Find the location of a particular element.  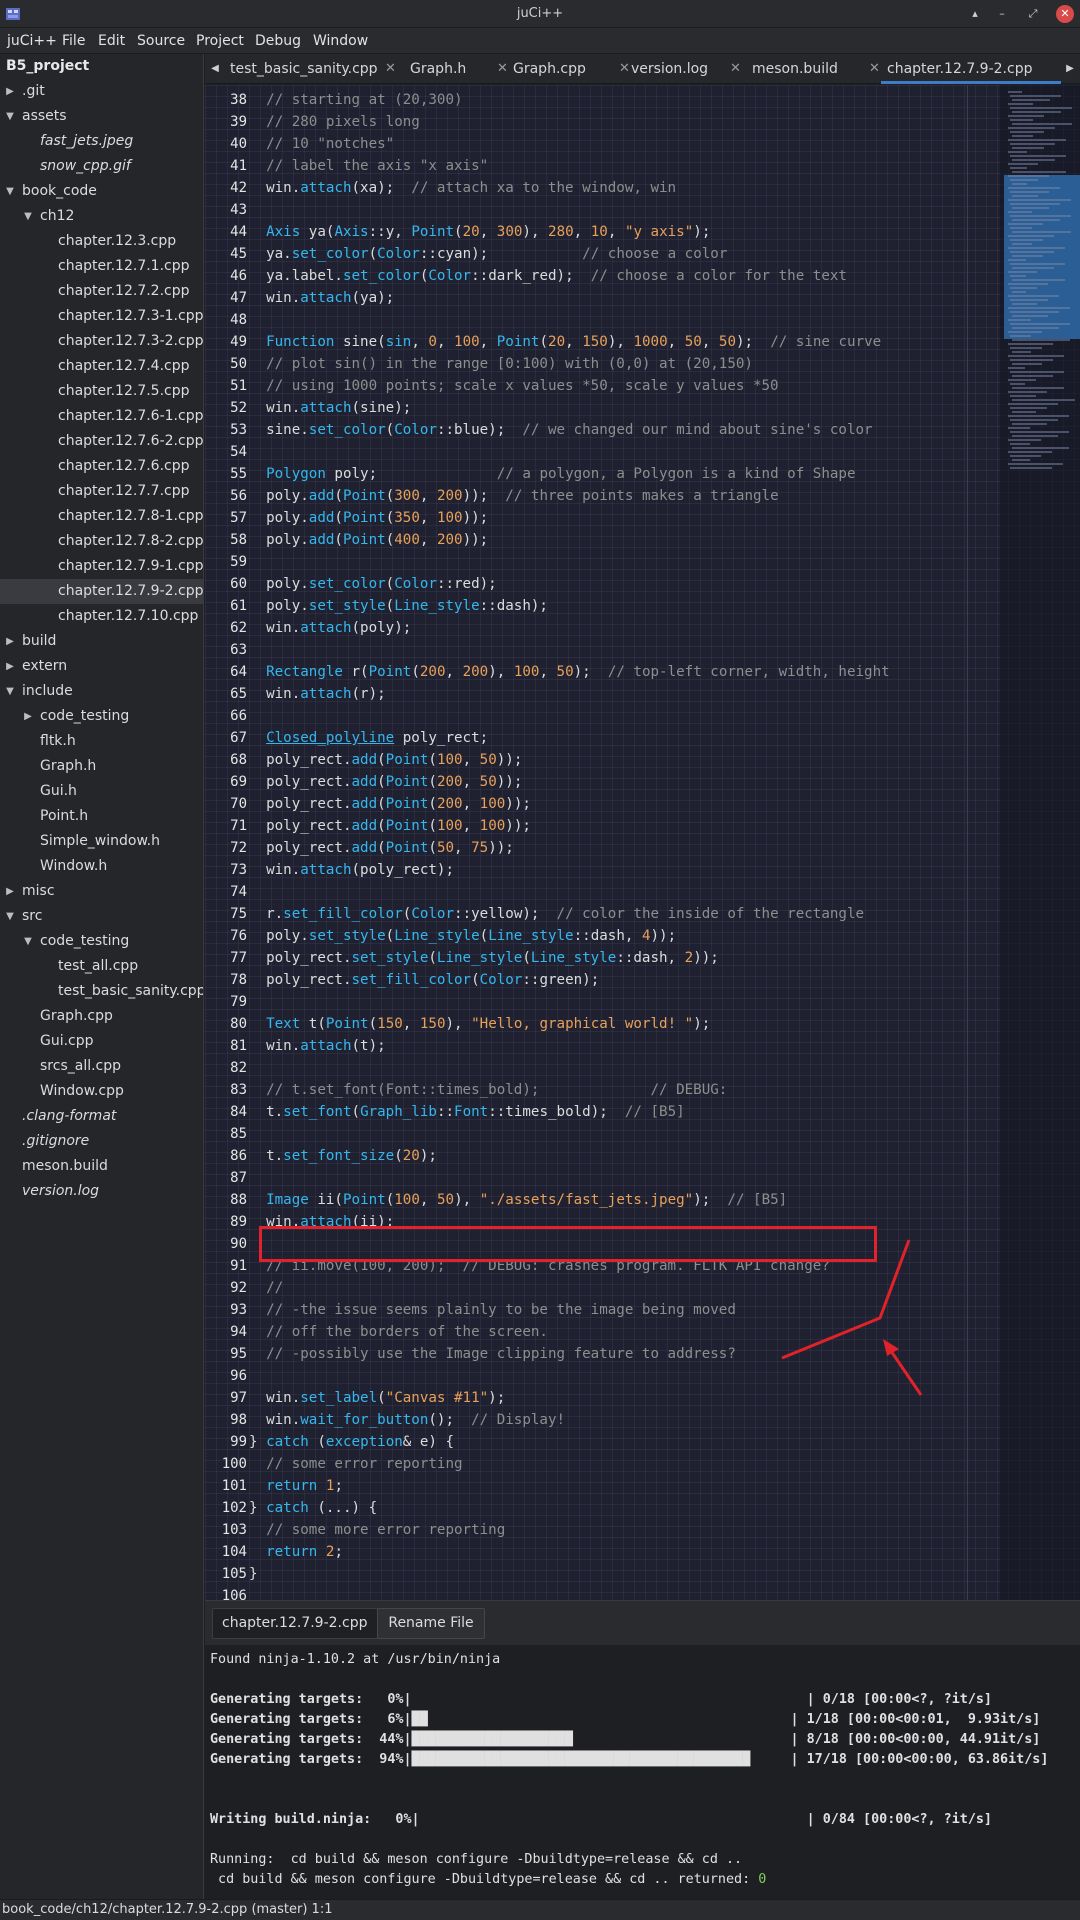

tree-item: Window.h is located at coordinates (101, 866).